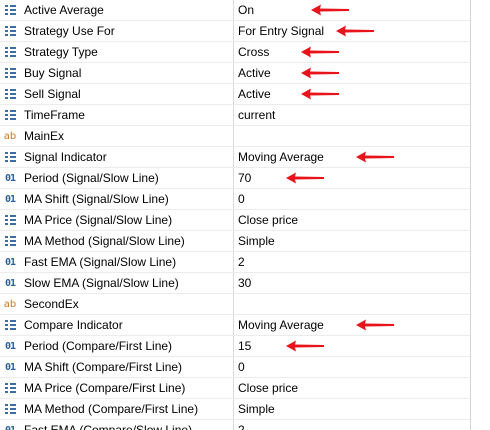 Image resolution: width=490 pixels, height=430 pixels. What do you see at coordinates (117, 115) in the screenshot?
I see `property-name-cell: TimeFrame` at bounding box center [117, 115].